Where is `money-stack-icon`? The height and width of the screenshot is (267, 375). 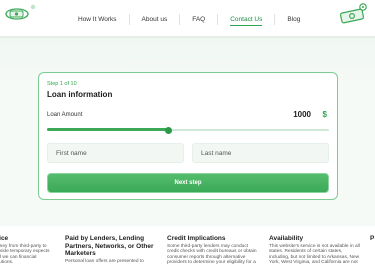
money-stack-icon is located at coordinates (353, 13).